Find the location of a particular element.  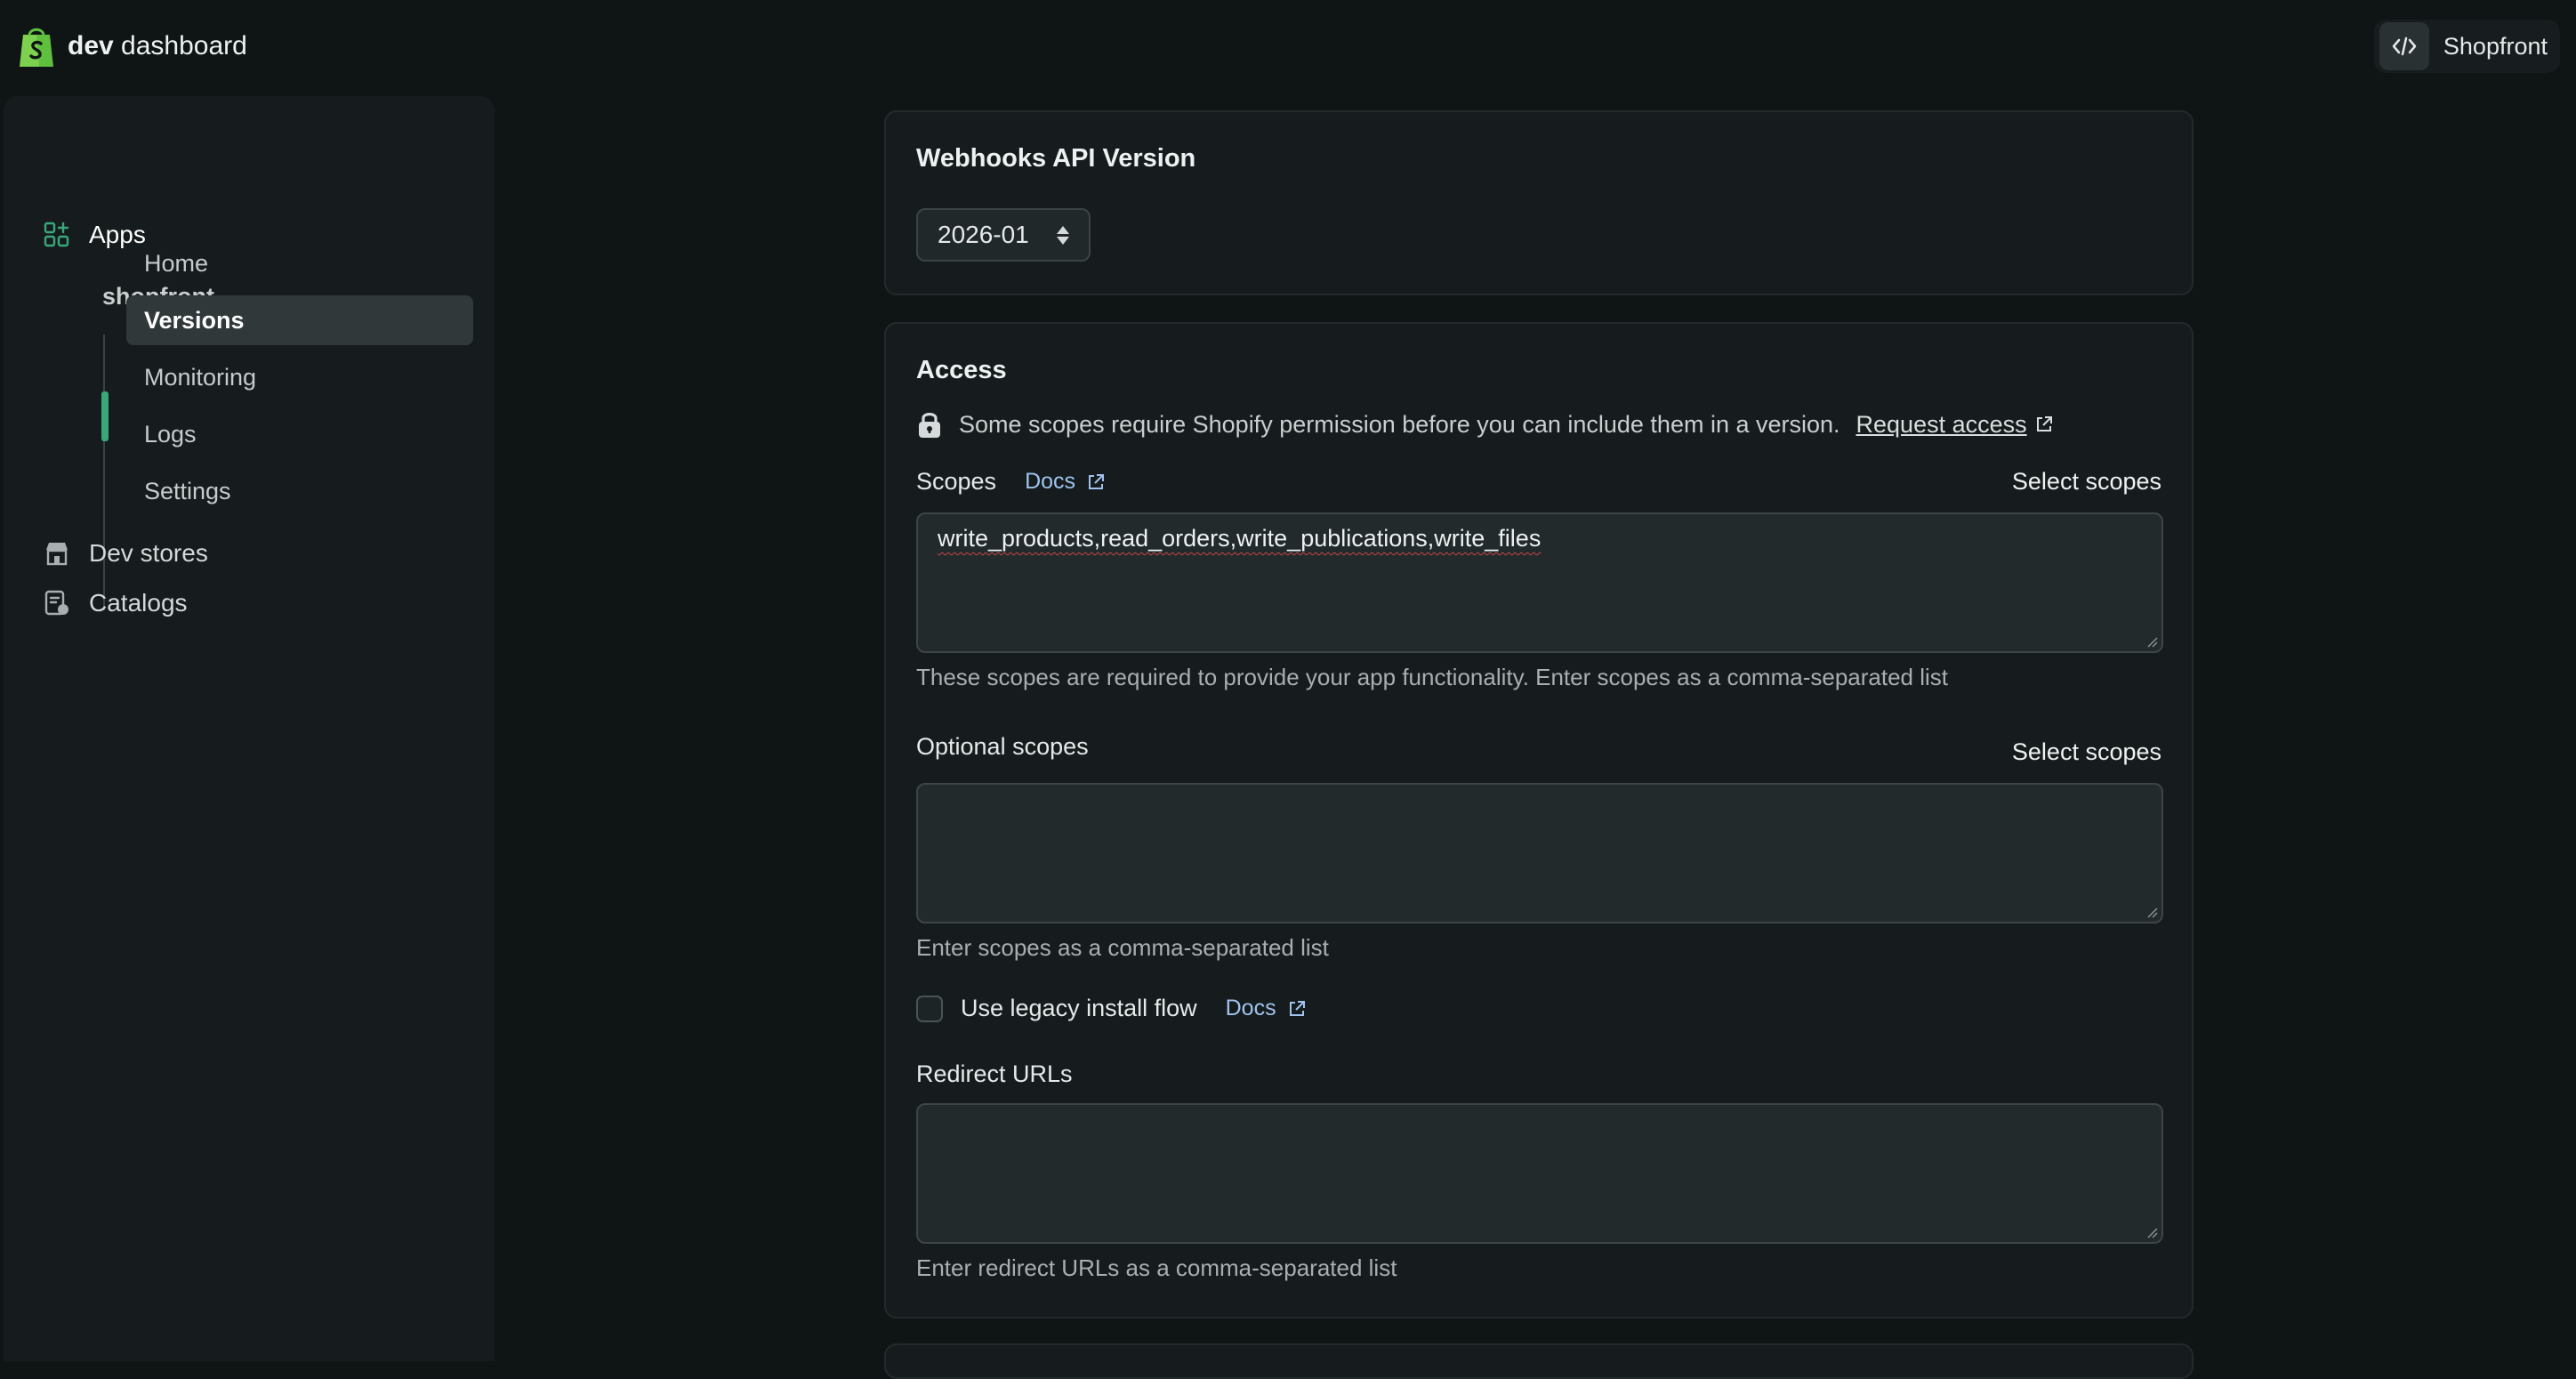

optional-scopes-help-text: Enter scopes as a comma-separated list is located at coordinates (1122, 948).